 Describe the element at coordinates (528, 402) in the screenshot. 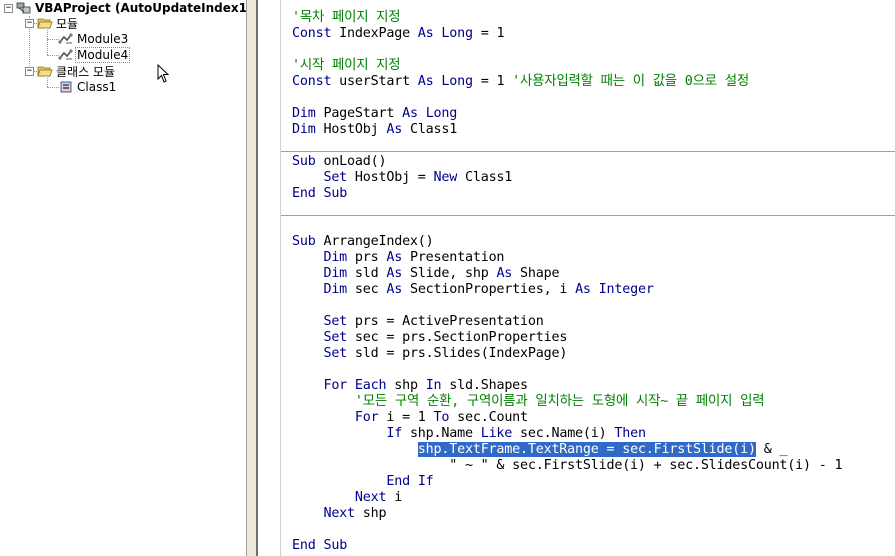

I see `code-line: '모든 구역 순환, 구역이름과 일치하는 도형에 시작~ 끝 페이지 입력` at that location.